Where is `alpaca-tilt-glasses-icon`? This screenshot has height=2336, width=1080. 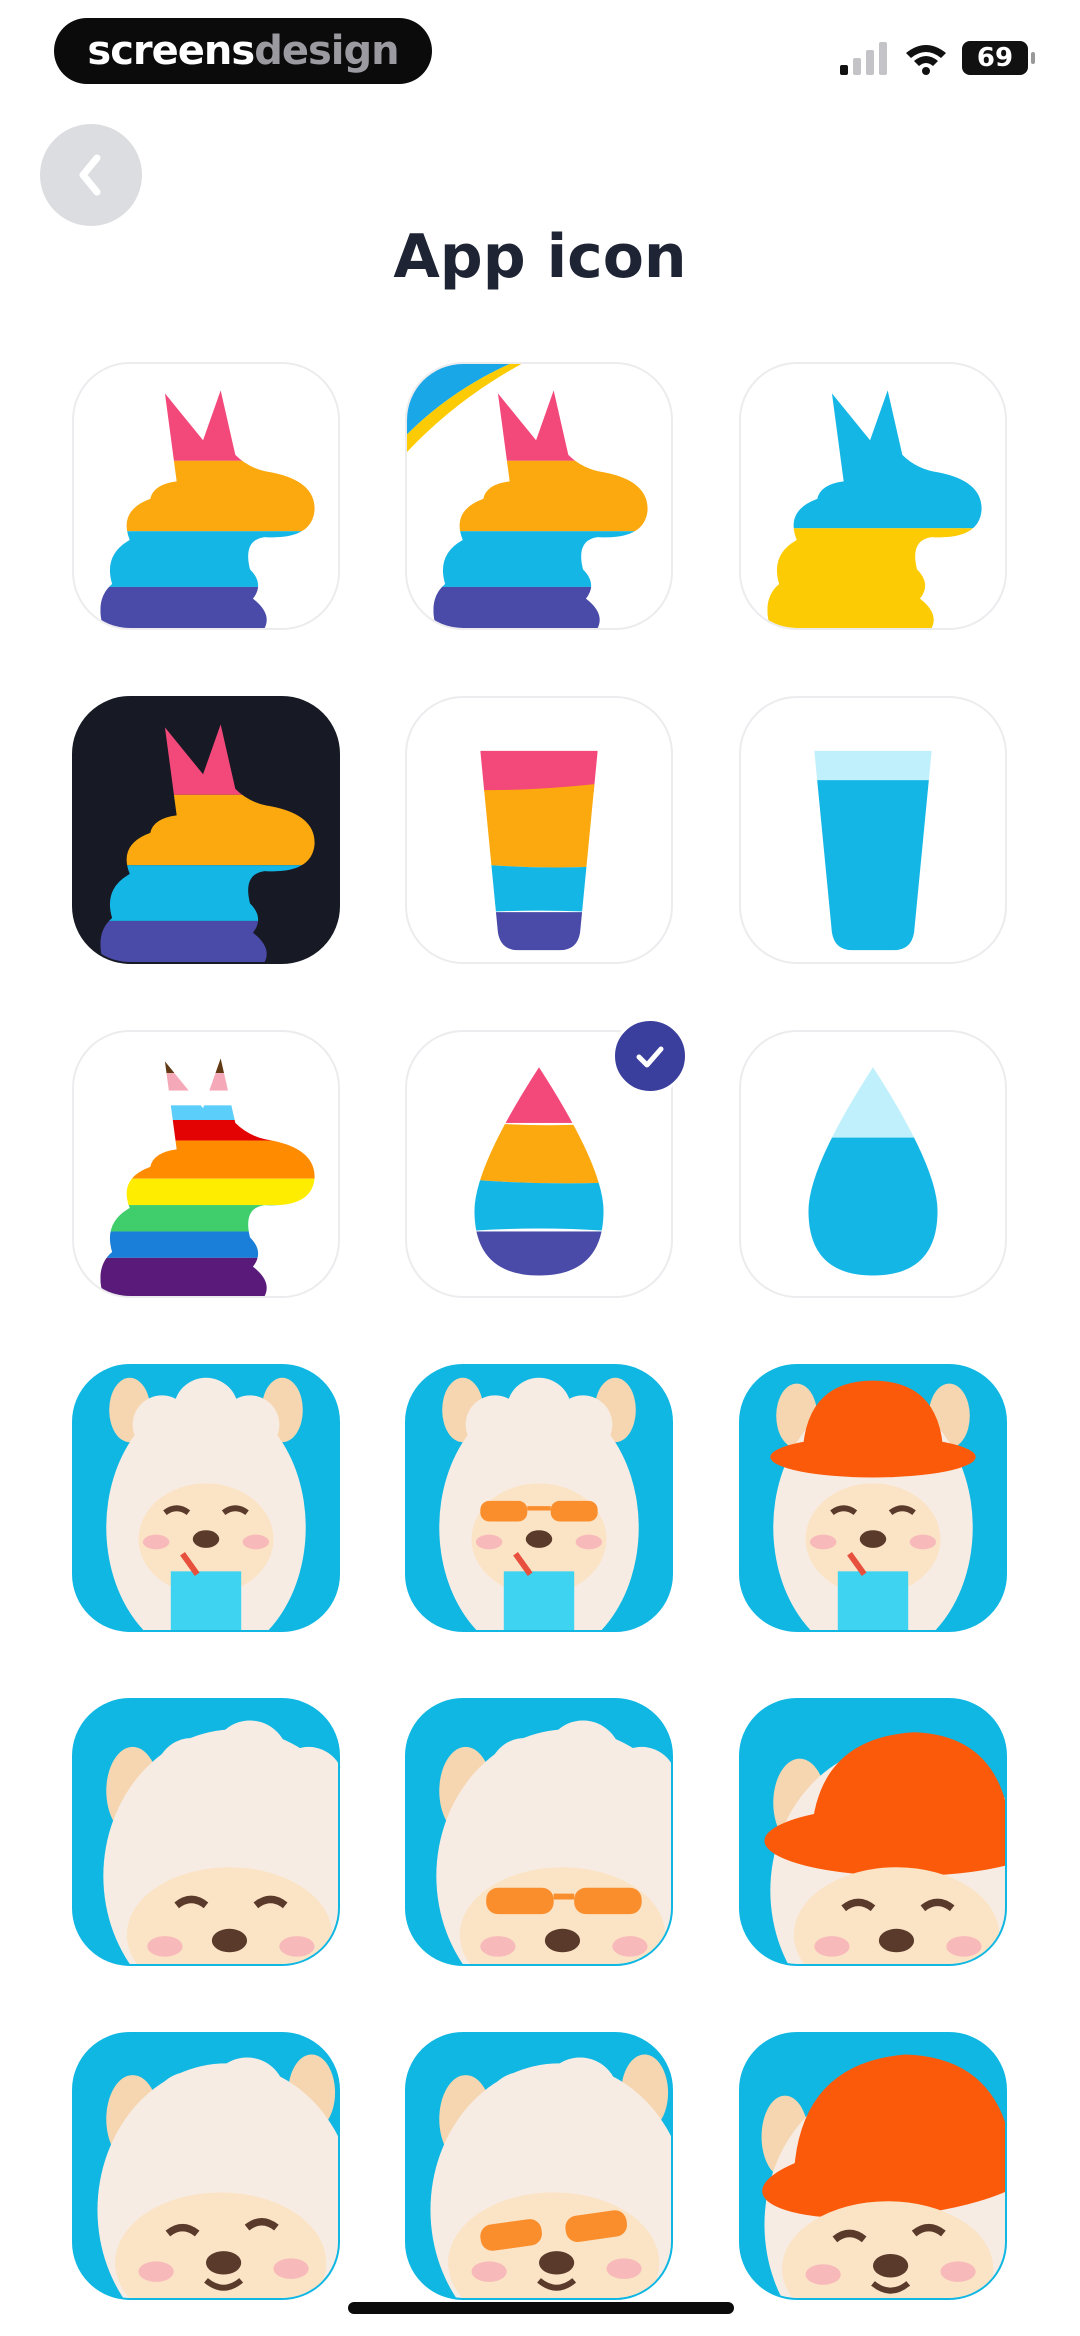
alpaca-tilt-glasses-icon is located at coordinates (550, 2176).